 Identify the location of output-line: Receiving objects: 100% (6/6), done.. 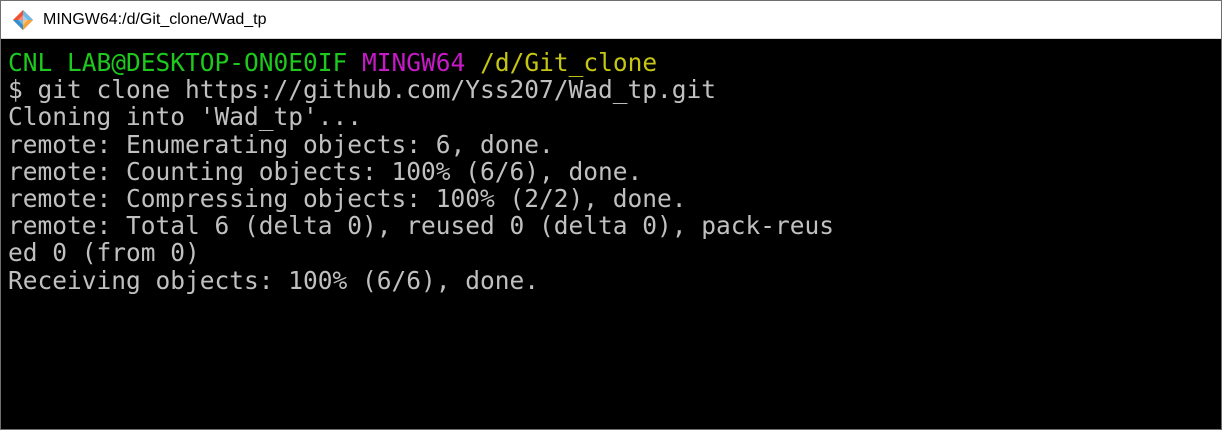
(274, 280).